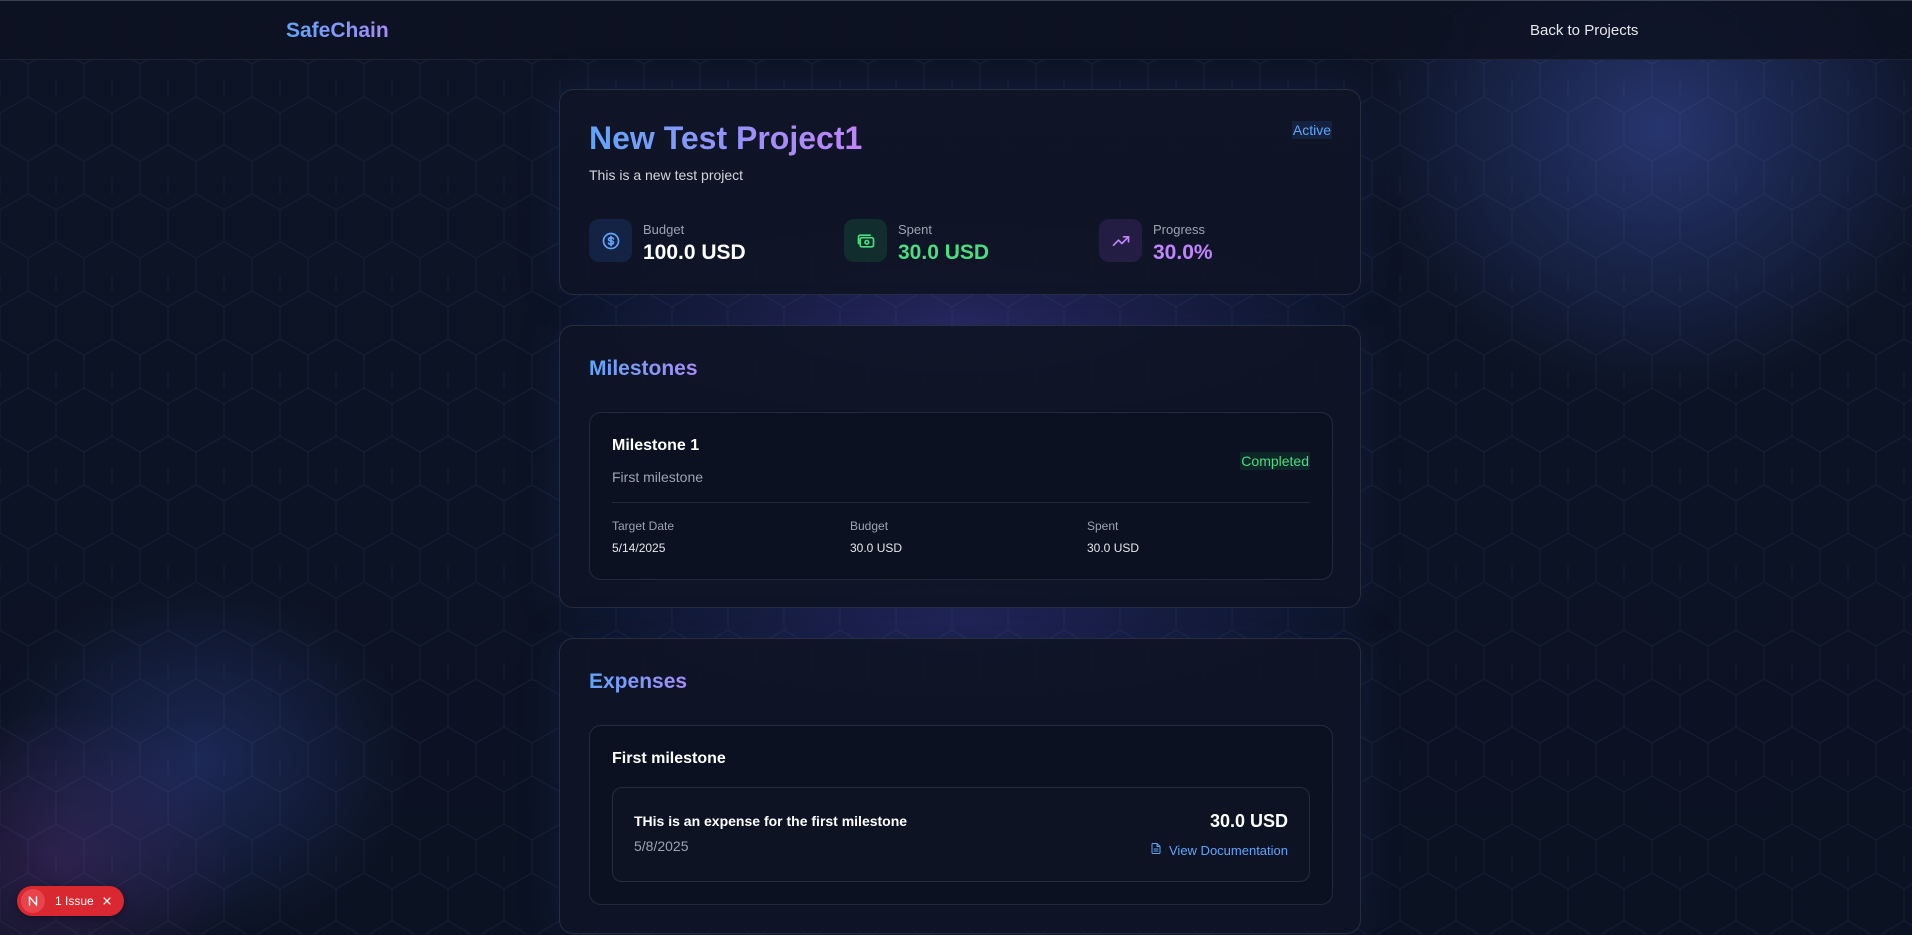  What do you see at coordinates (1248, 821) in the screenshot?
I see `expense-amount: 30.0 USD` at bounding box center [1248, 821].